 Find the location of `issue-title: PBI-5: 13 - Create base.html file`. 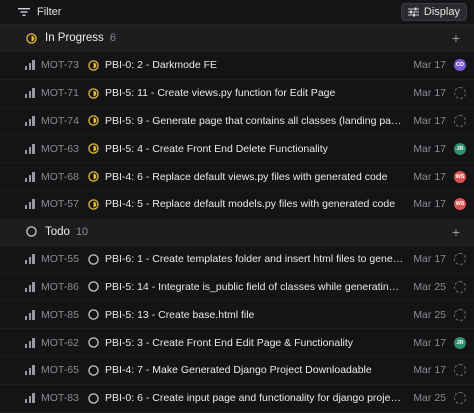

issue-title: PBI-5: 13 - Create base.html file is located at coordinates (180, 314).